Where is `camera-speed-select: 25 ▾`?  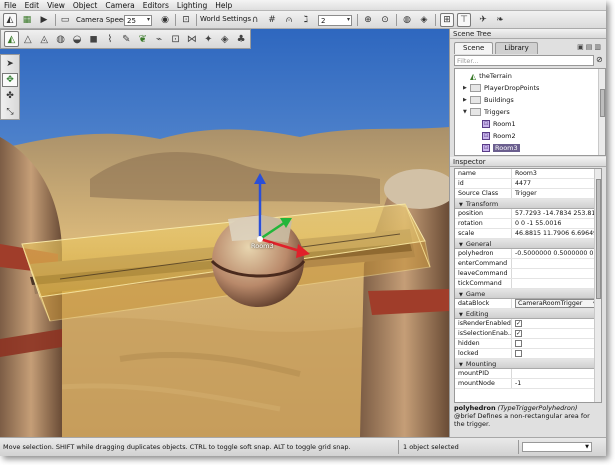 camera-speed-select: 25 ▾ is located at coordinates (138, 20).